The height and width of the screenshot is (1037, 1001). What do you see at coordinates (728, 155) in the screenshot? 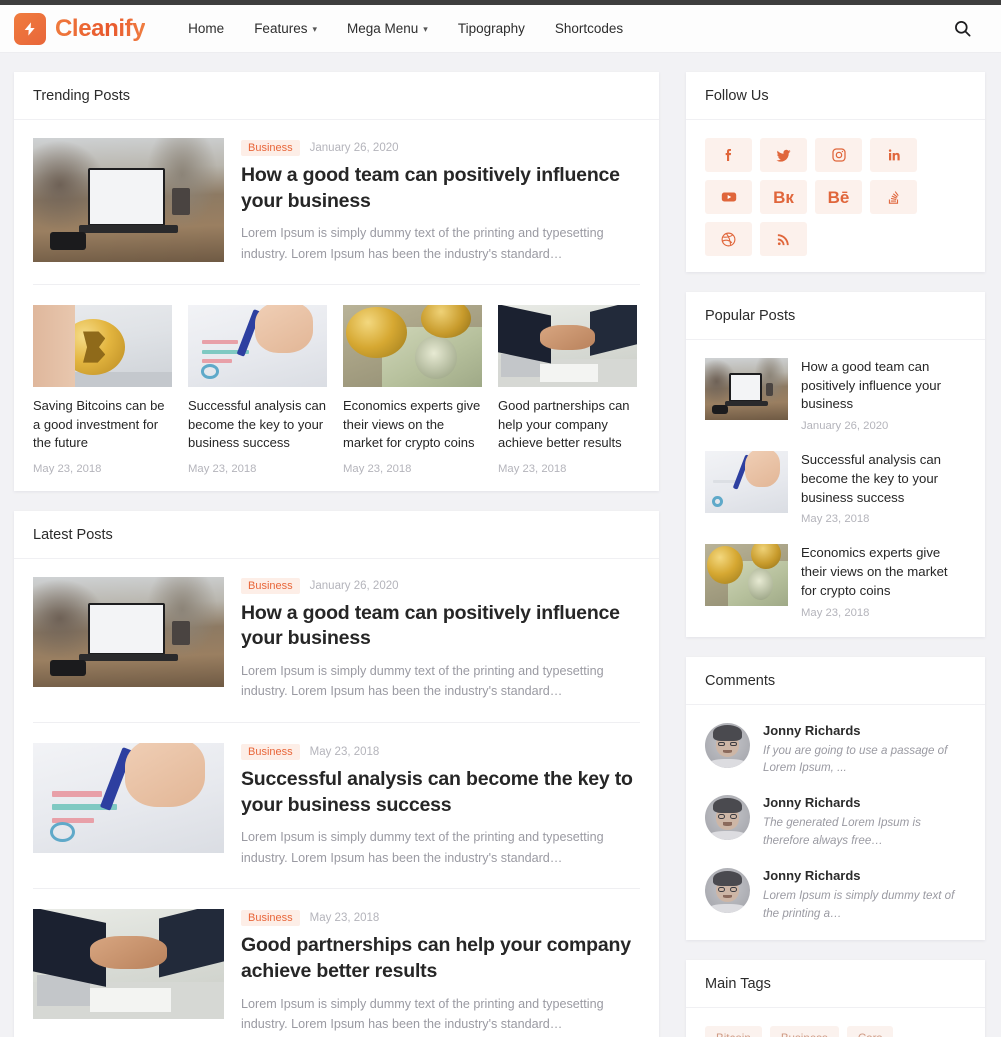
I see `social-link-facebook` at bounding box center [728, 155].